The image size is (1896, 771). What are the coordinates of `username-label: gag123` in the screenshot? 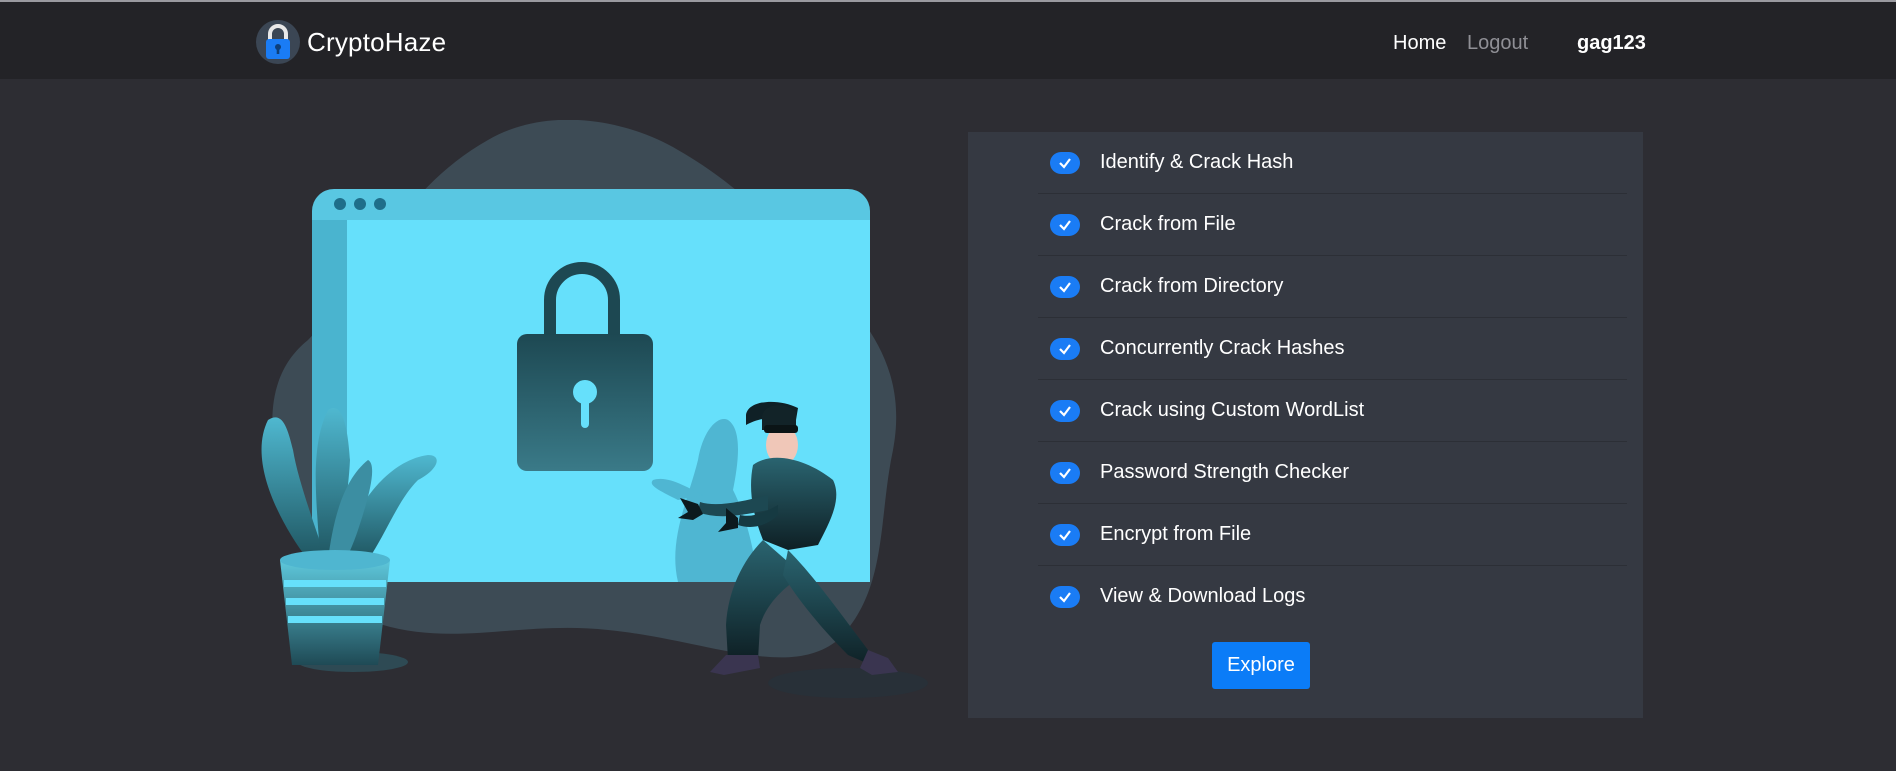 It's located at (1611, 43).